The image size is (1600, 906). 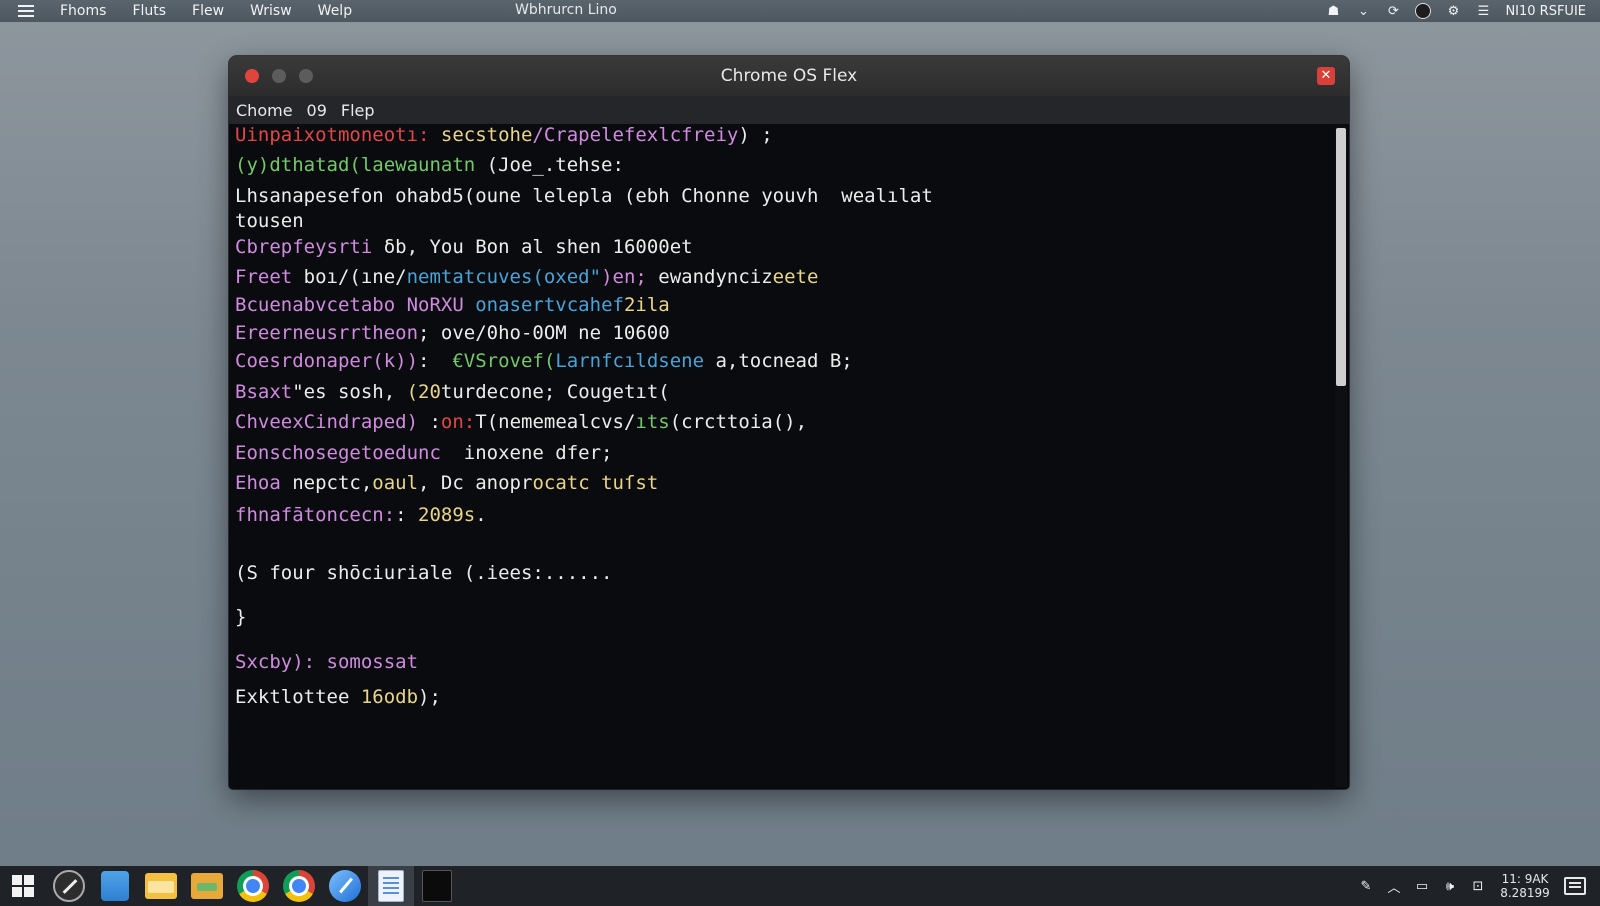 What do you see at coordinates (504, 277) in the screenshot?
I see `terminal-text: nemtatcuves(oxed"` at bounding box center [504, 277].